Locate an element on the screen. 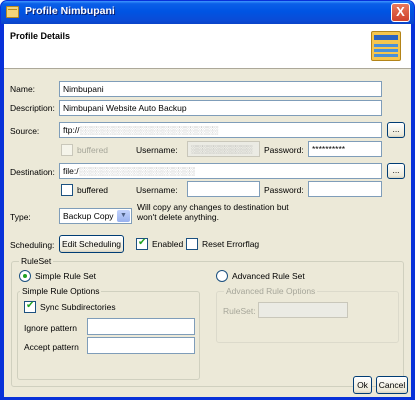 The width and height of the screenshot is (415, 400). advanced-rule-set-label: Advanced Rule Set is located at coordinates (268, 276).